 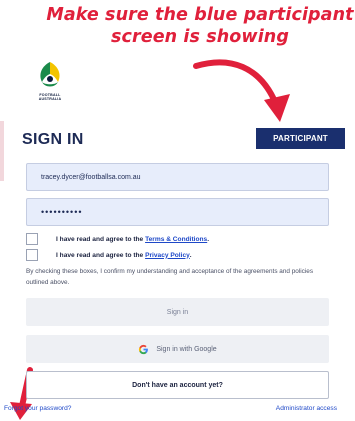 I want to click on administrator-access-link: Administrator access, so click(x=306, y=408).